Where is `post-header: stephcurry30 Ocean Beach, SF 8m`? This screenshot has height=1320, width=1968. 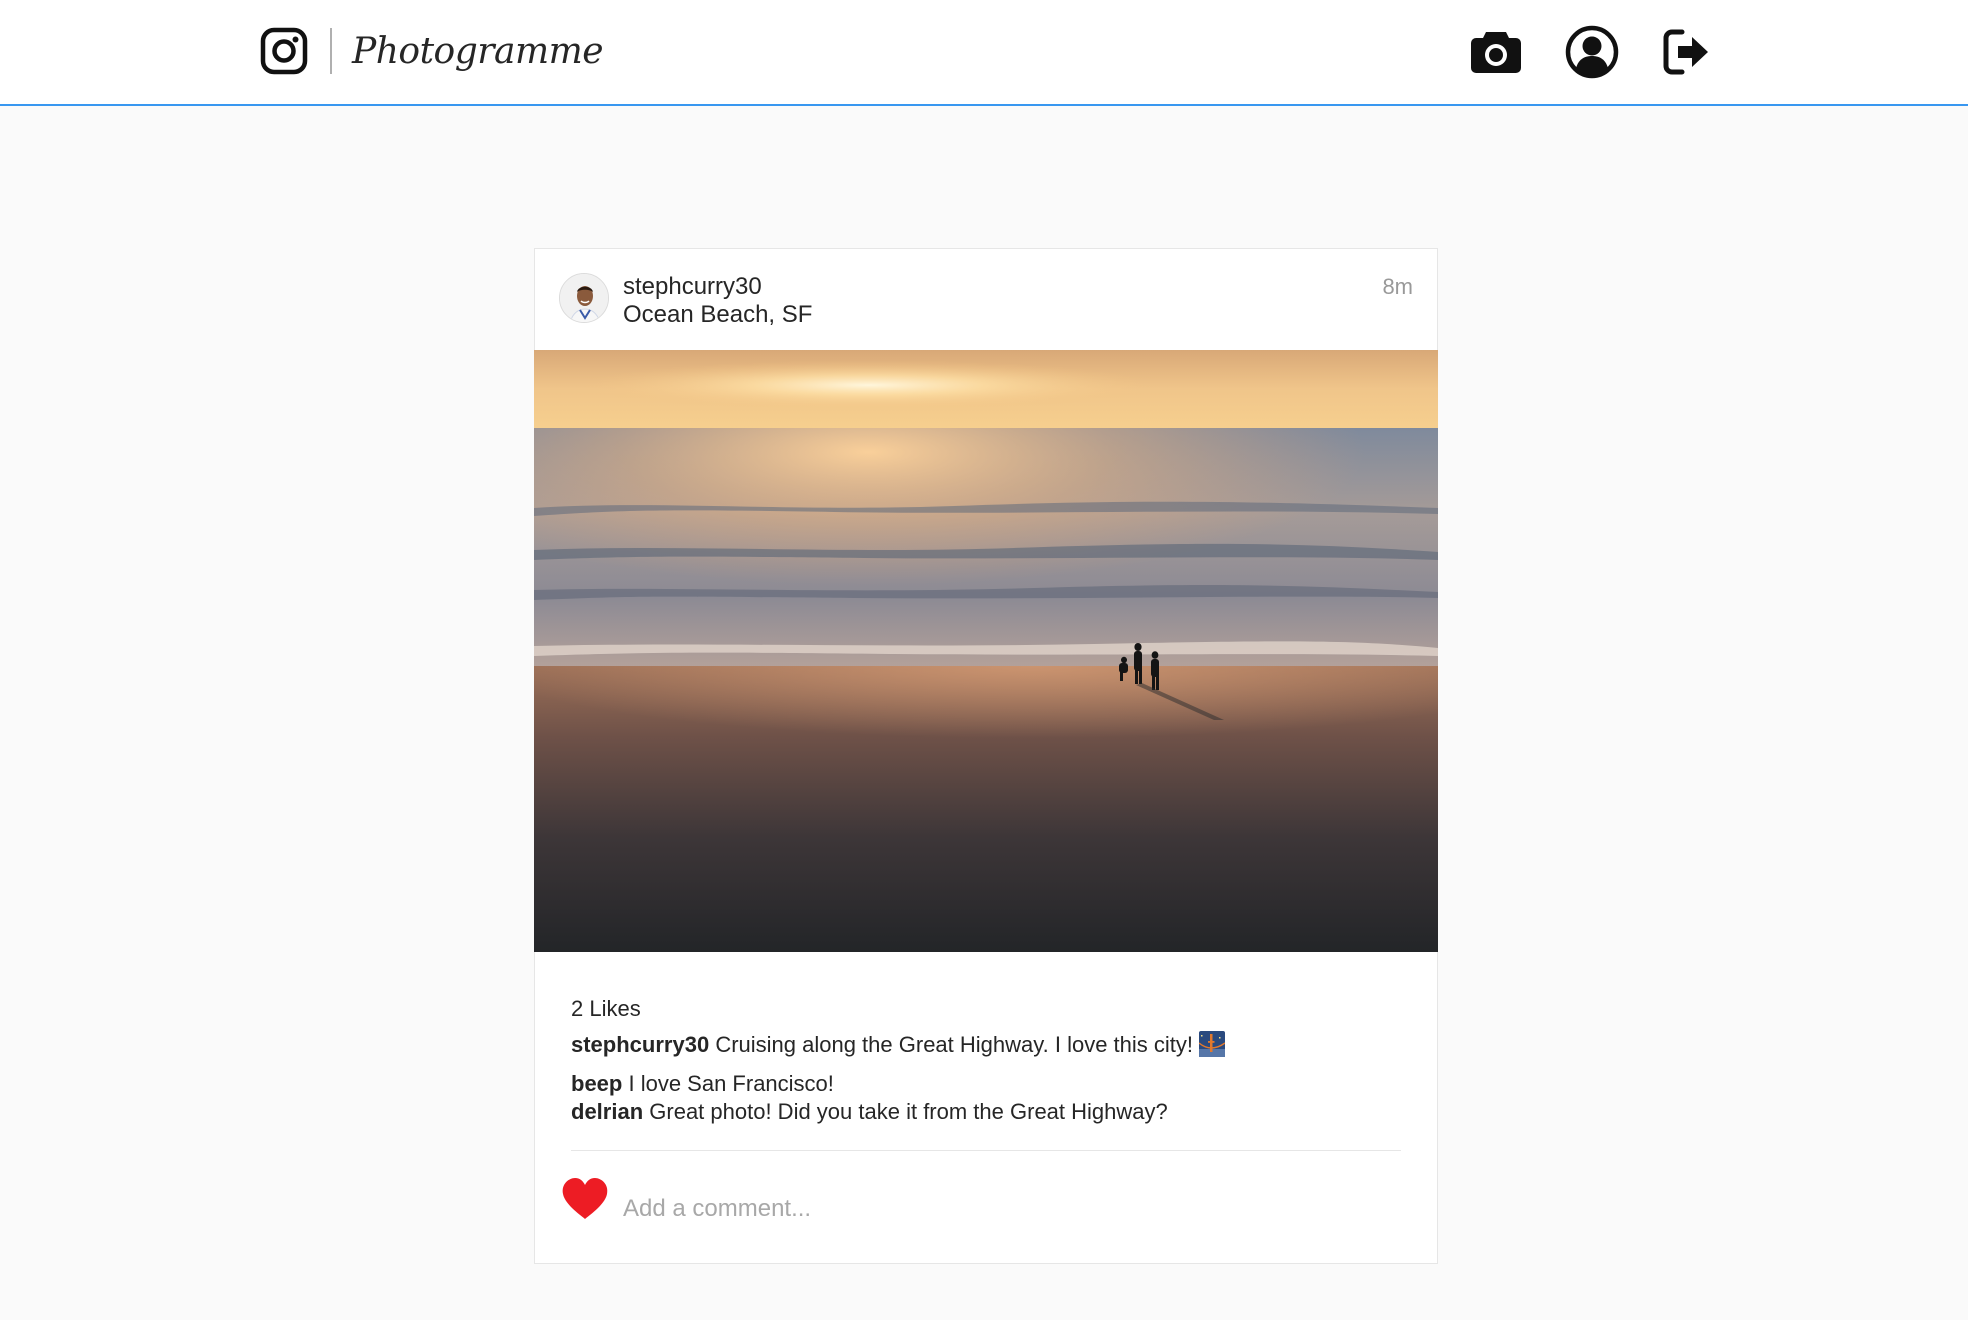 post-header: stephcurry30 Ocean Beach, SF 8m is located at coordinates (986, 300).